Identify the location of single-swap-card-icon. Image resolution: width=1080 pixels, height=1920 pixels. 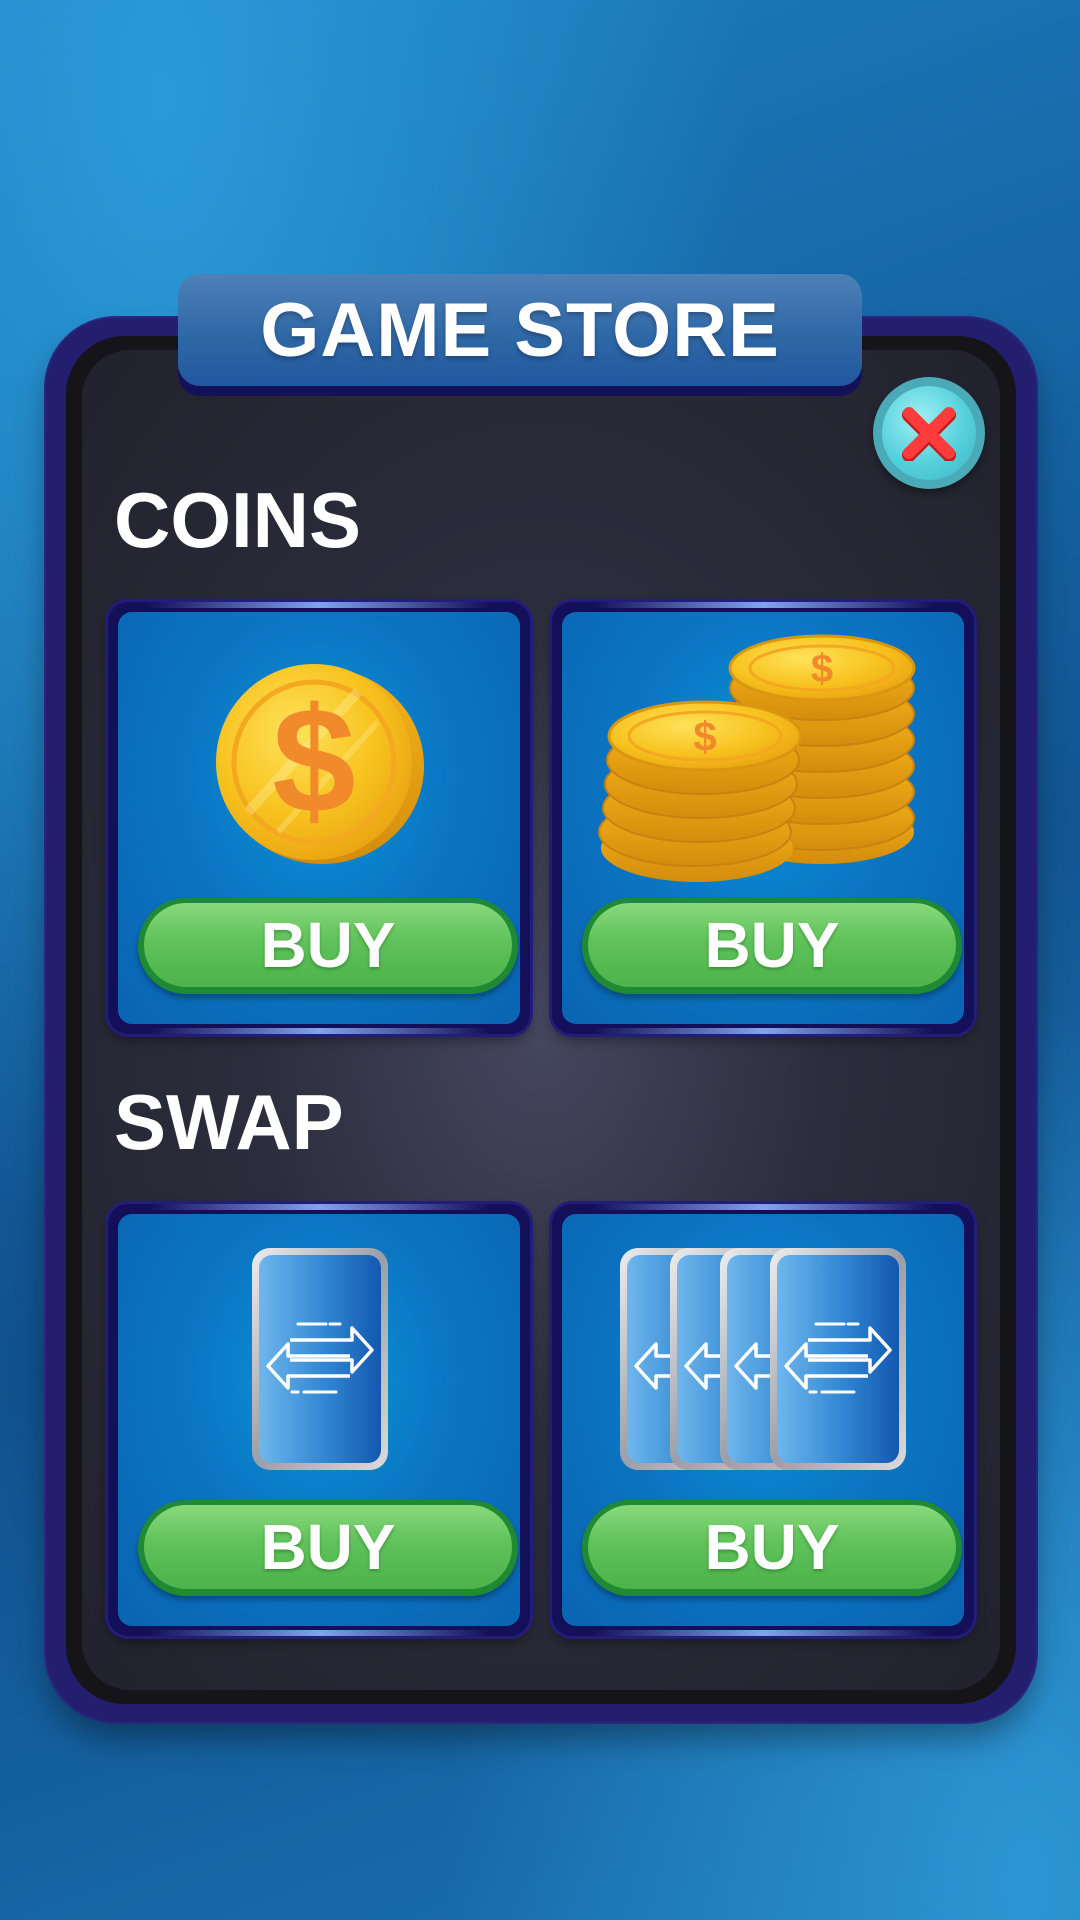
(320, 1359).